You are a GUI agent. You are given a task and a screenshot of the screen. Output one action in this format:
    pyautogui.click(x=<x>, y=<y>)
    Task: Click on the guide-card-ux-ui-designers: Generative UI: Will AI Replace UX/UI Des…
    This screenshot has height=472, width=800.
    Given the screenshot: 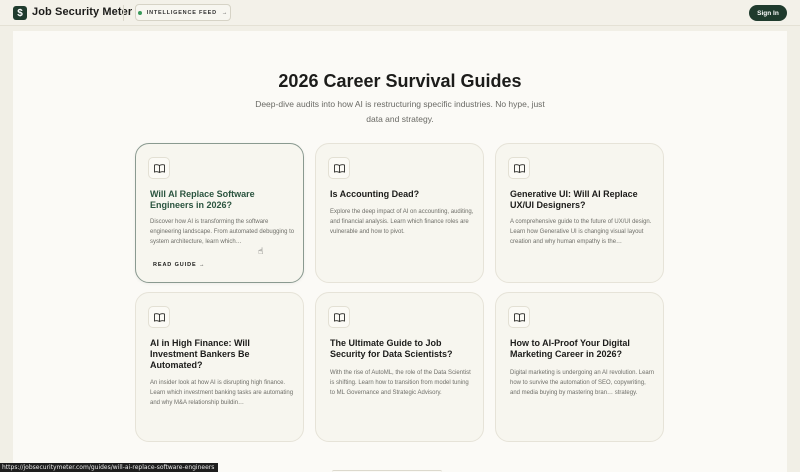 What is the action you would take?
    pyautogui.click(x=579, y=213)
    